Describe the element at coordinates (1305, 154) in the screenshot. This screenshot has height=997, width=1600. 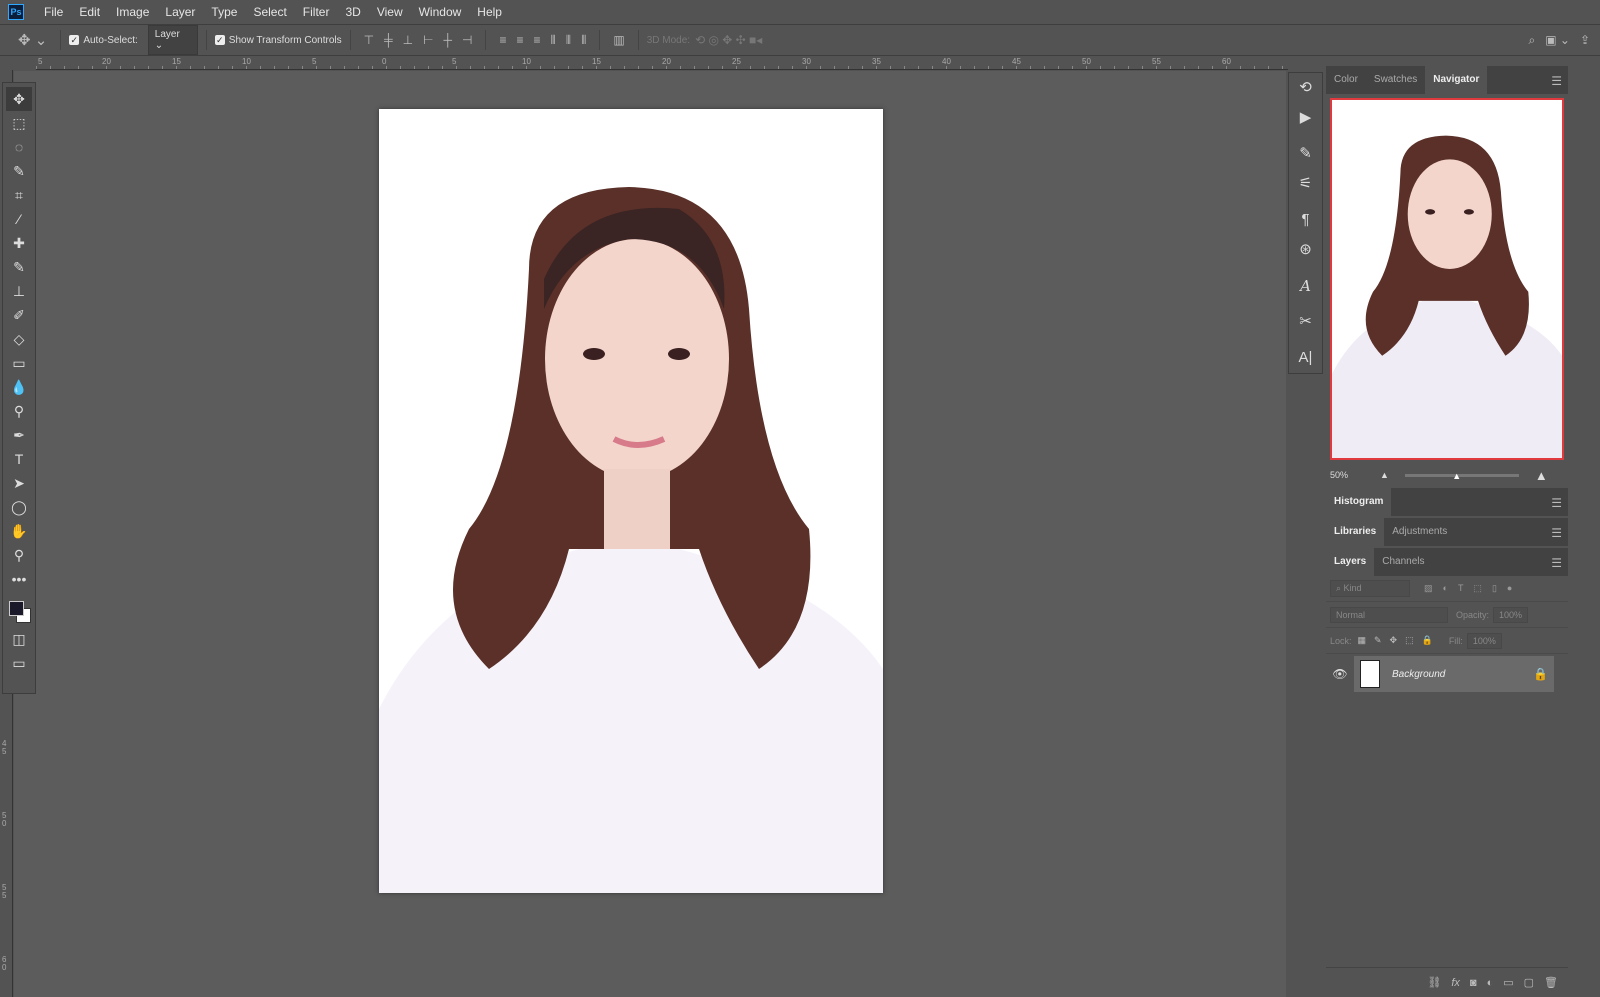
I see `brushes-icon: ✎` at that location.